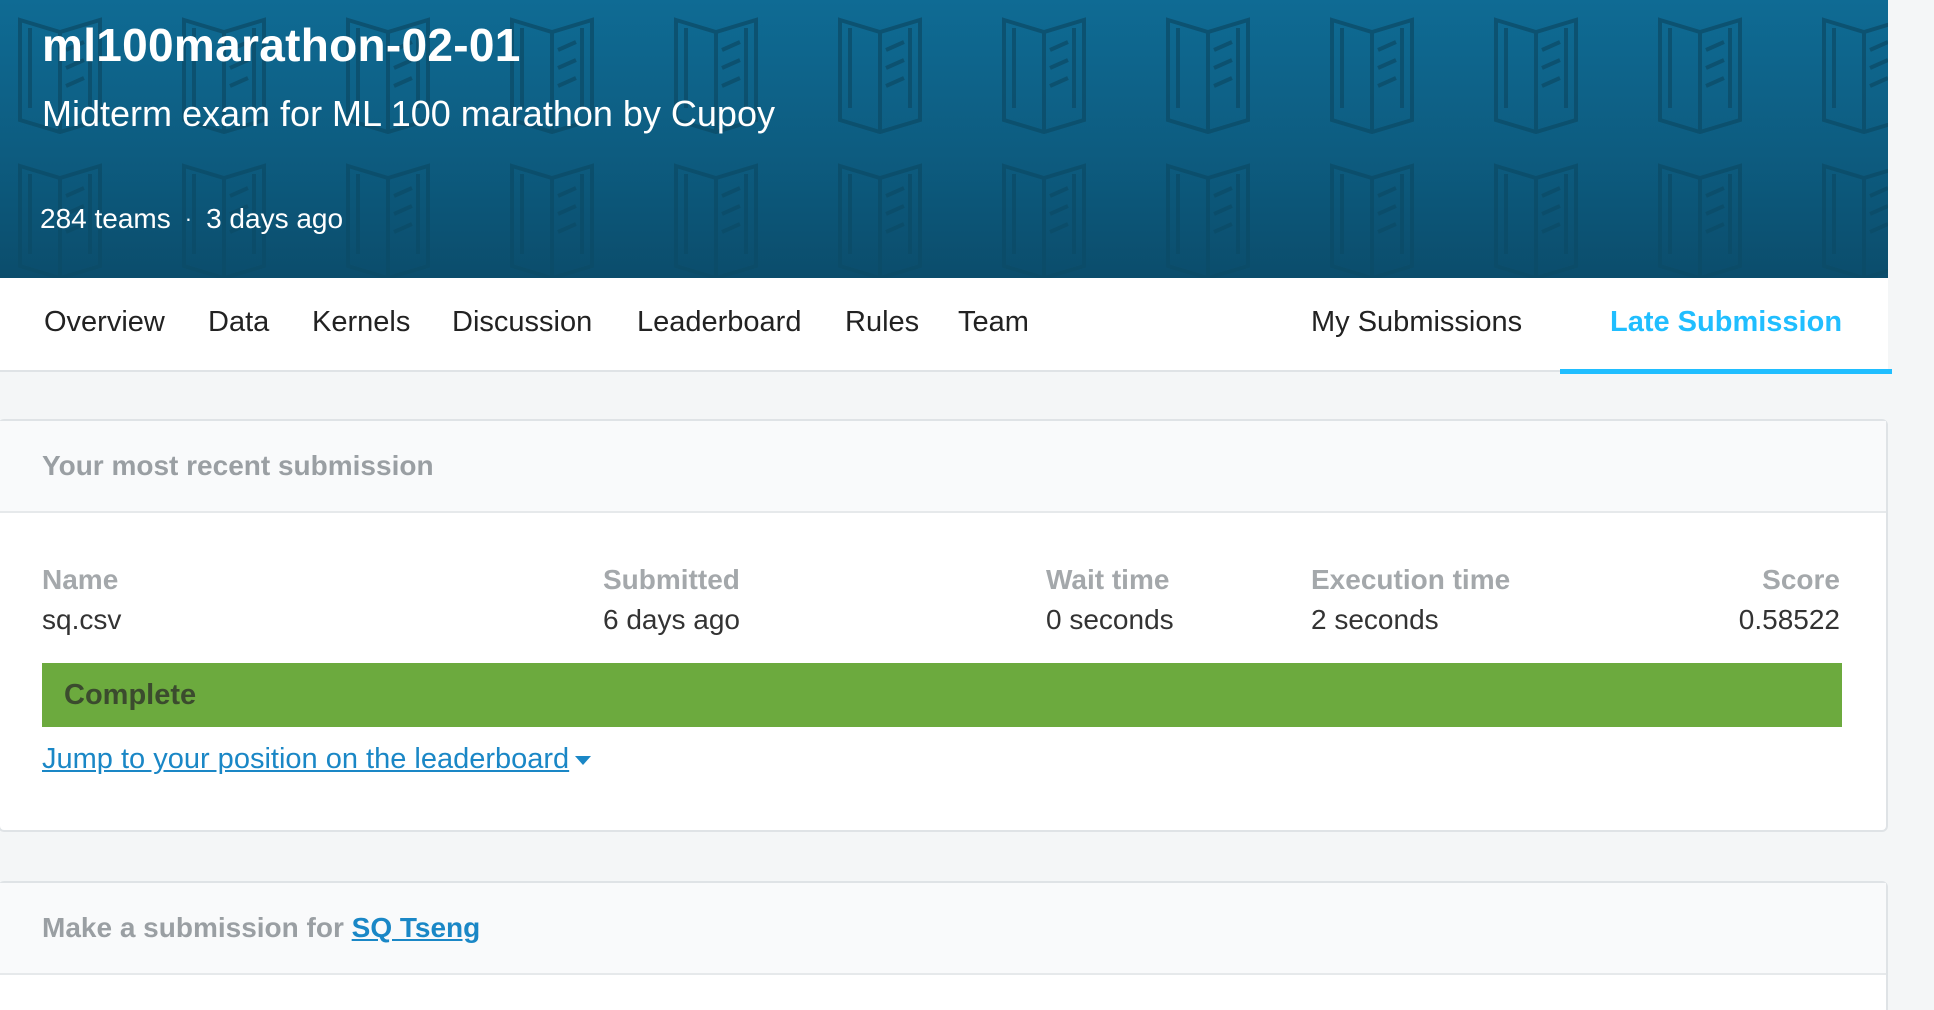 The image size is (1934, 1010). What do you see at coordinates (1789, 619) in the screenshot?
I see `score-value: 0.58522` at bounding box center [1789, 619].